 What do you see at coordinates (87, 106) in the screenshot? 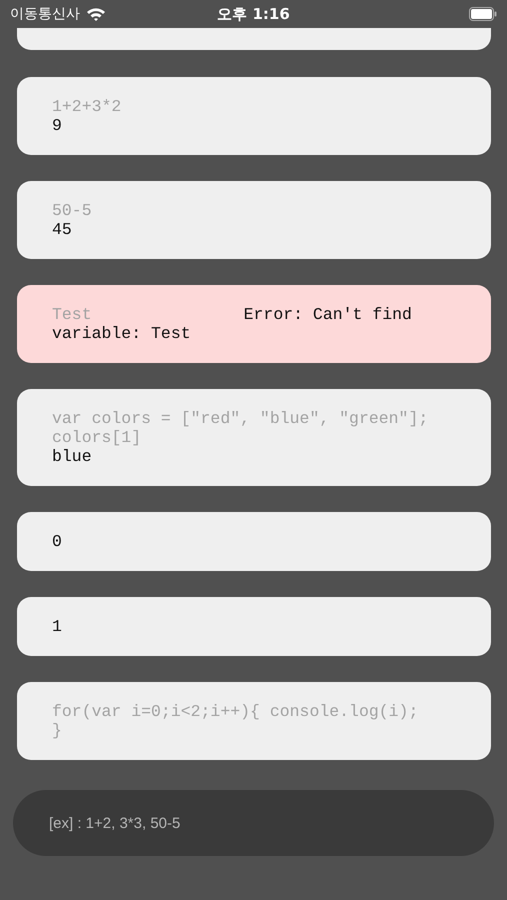
I see `expression-text: 1+2+3*2` at bounding box center [87, 106].